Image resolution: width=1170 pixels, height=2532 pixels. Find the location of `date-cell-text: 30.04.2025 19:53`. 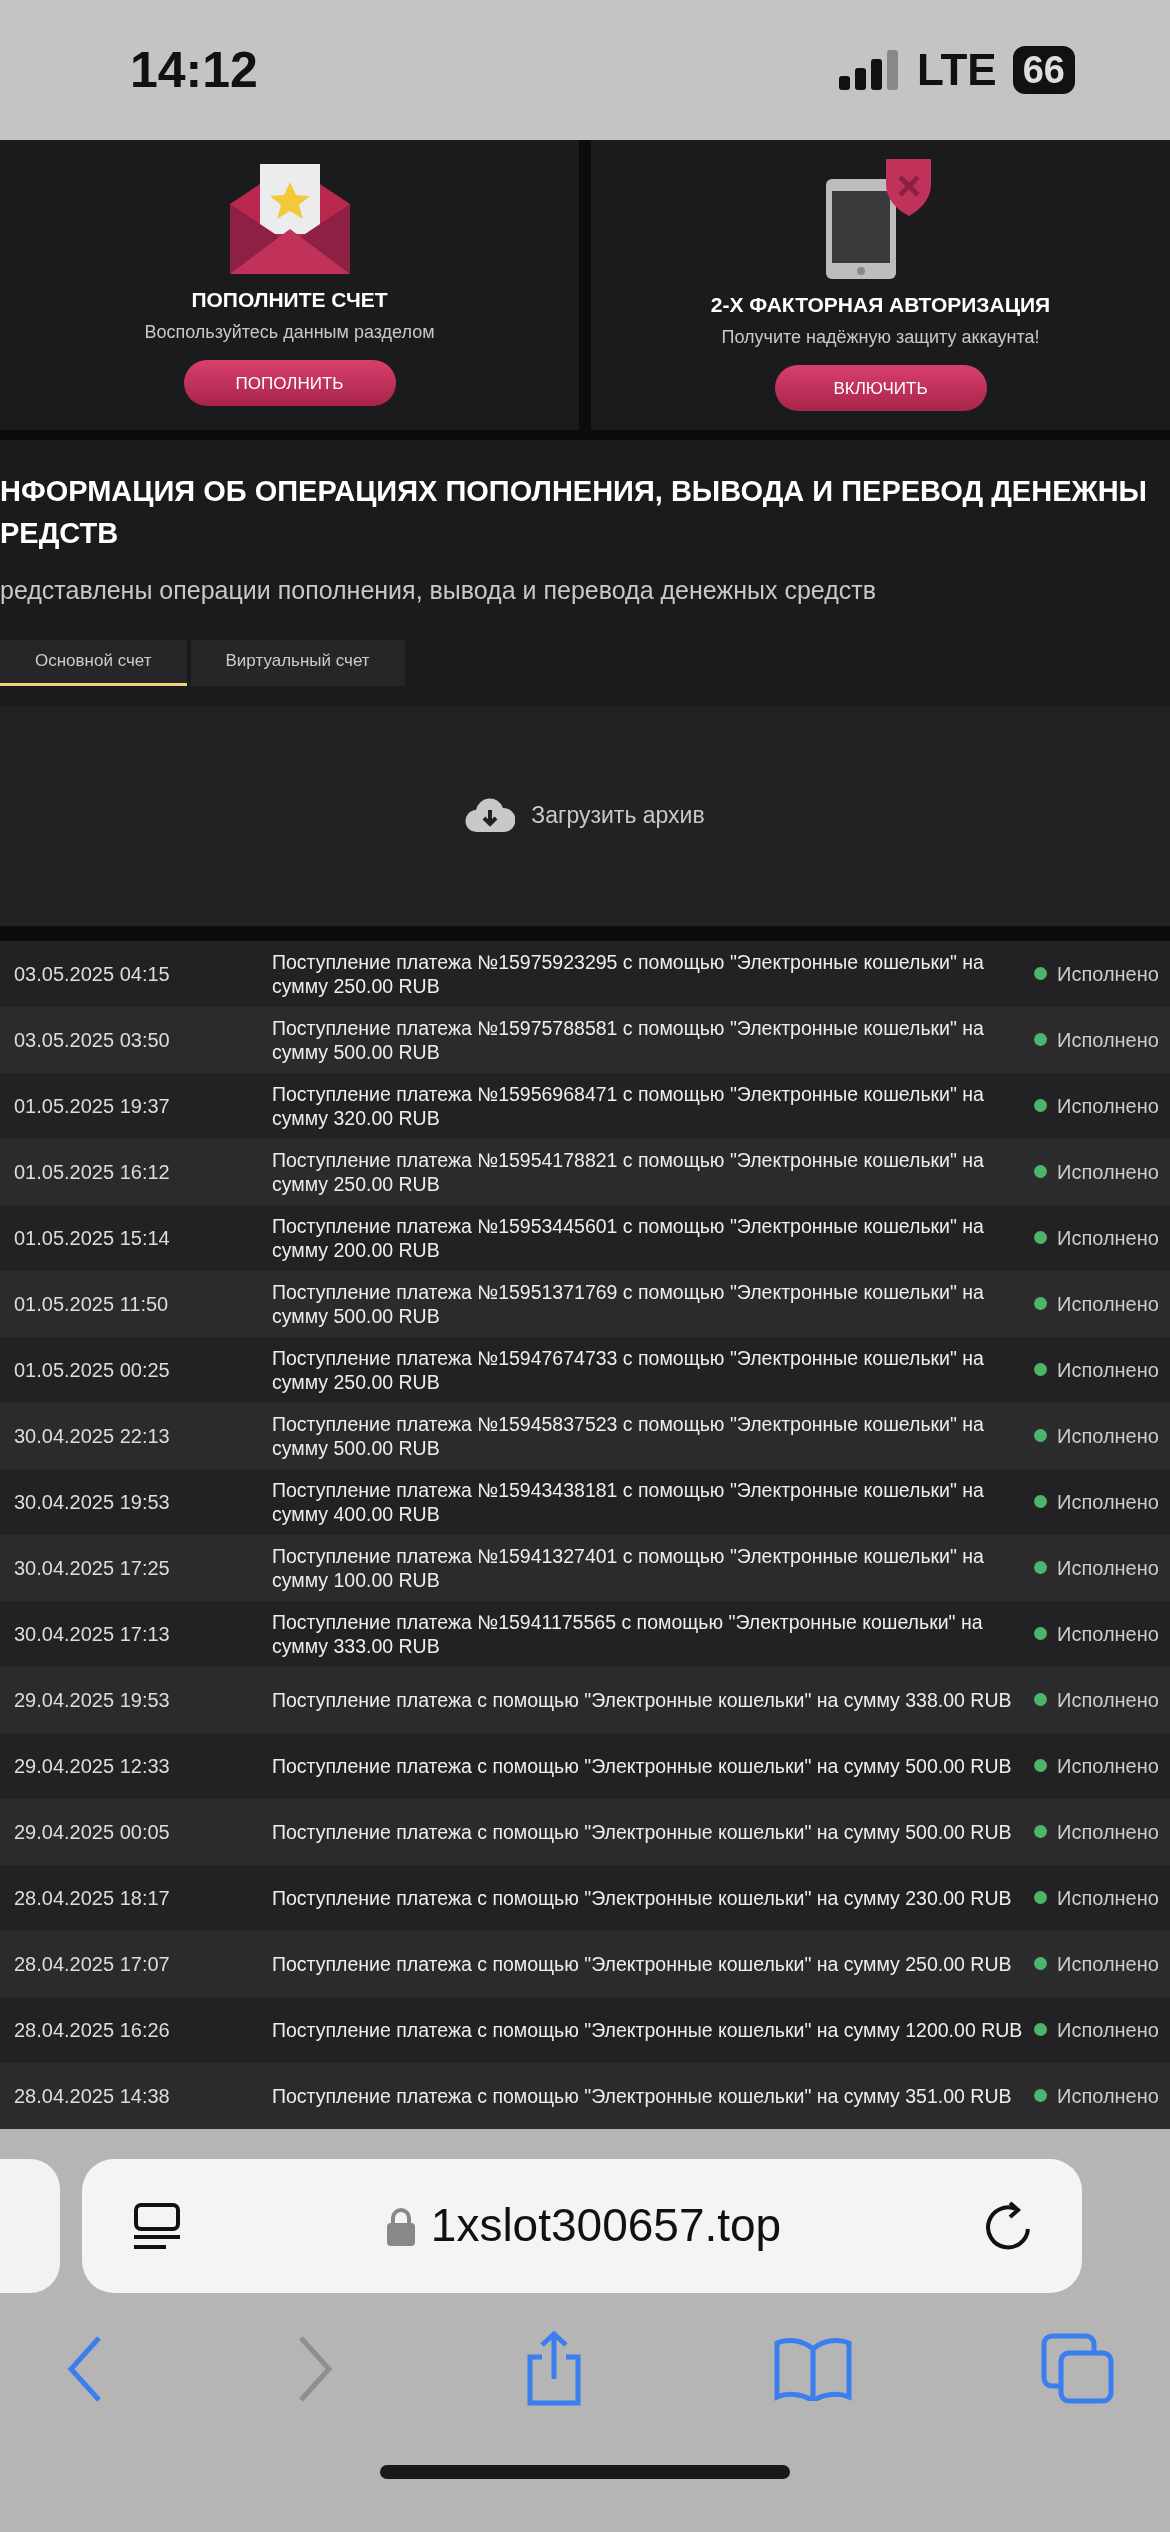

date-cell-text: 30.04.2025 19:53 is located at coordinates (92, 1502).